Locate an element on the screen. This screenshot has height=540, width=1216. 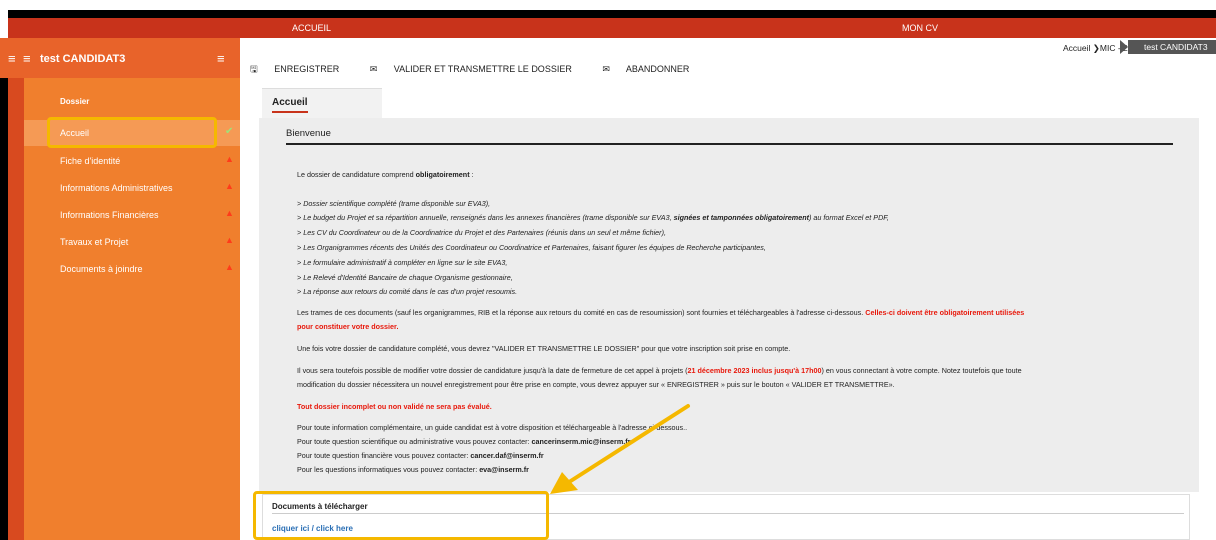
sidebar-item-documents: Documents à joindre ▲ is located at coordinates (132, 269).